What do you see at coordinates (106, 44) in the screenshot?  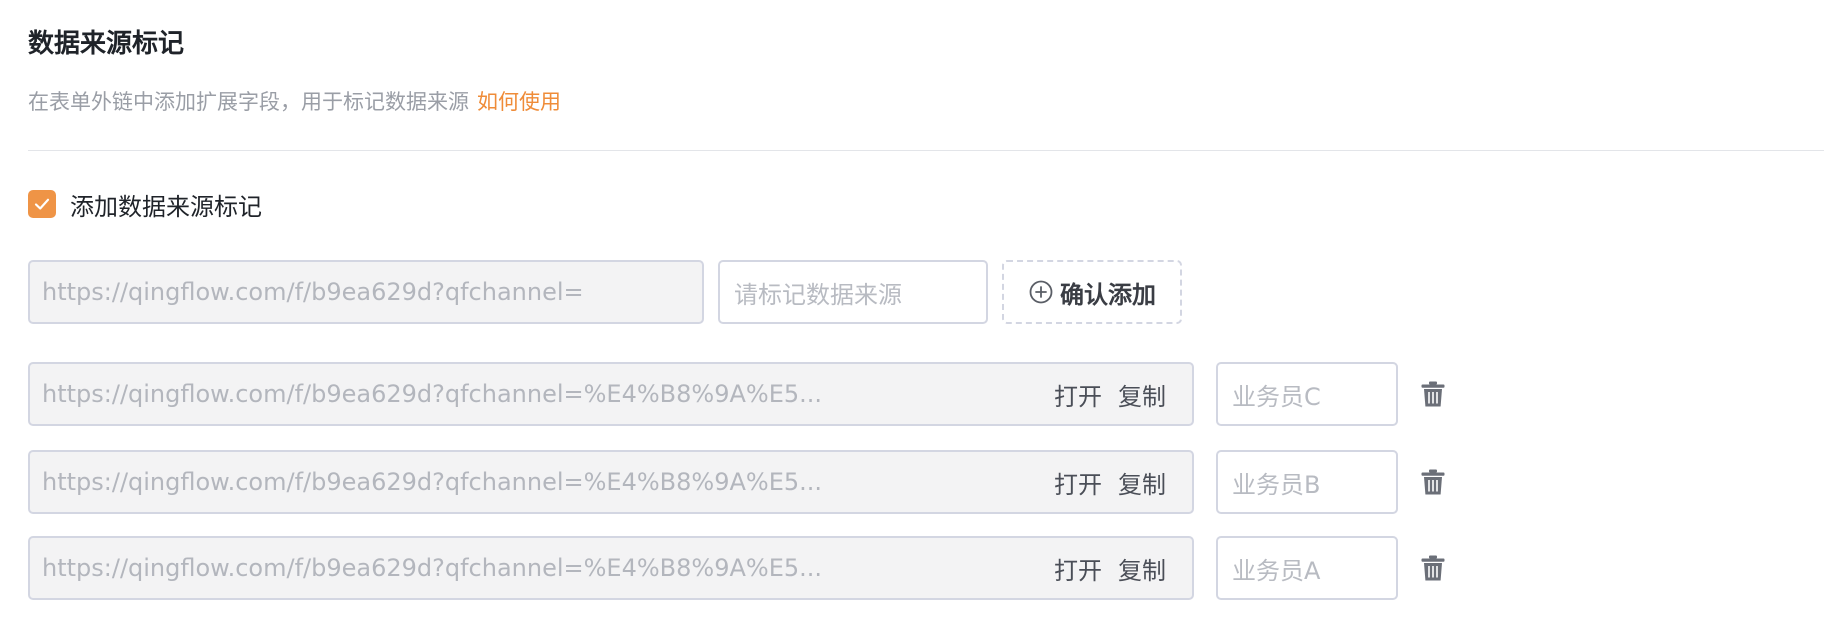 I see `section-title: 数据来源标记` at bounding box center [106, 44].